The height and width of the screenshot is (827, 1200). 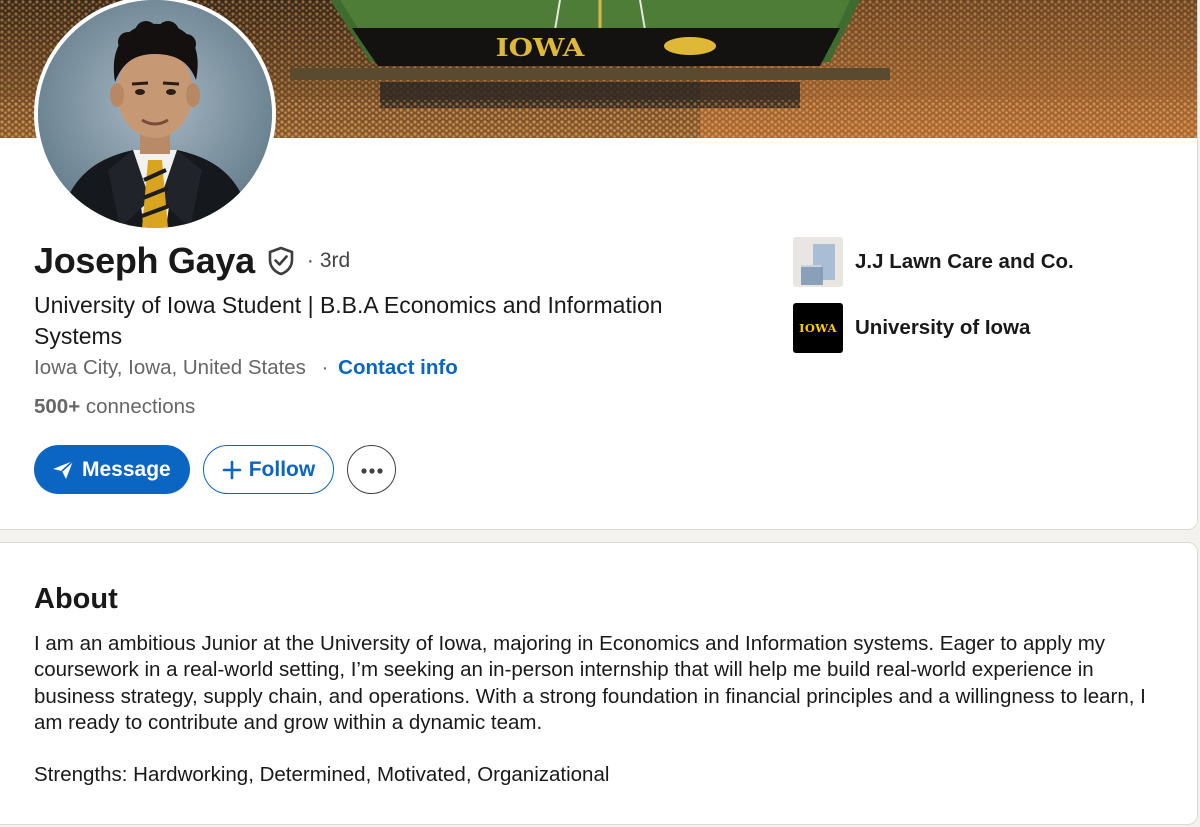 I want to click on message-button-label: Message, so click(x=126, y=469).